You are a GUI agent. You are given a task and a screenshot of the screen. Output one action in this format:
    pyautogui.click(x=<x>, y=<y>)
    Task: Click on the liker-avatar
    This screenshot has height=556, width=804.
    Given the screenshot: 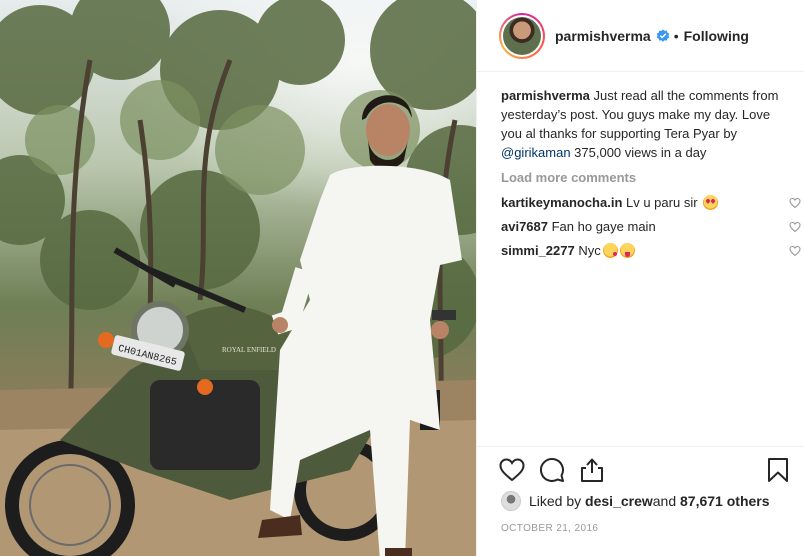 What is the action you would take?
    pyautogui.click(x=511, y=501)
    